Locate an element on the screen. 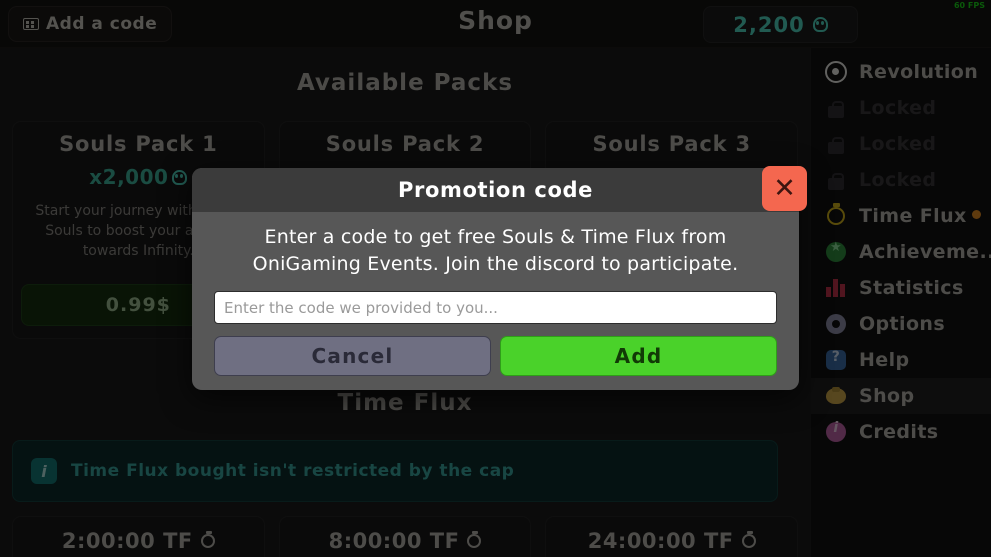  sidebar-item-statistics: Statistics is located at coordinates (901, 288).